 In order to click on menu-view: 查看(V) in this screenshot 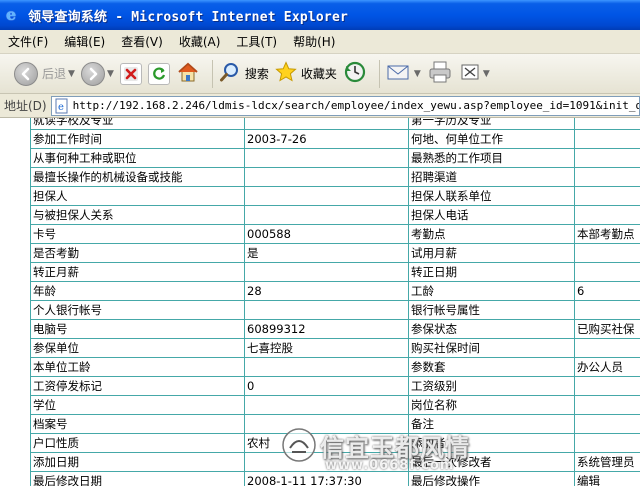, I will do `click(142, 41)`.